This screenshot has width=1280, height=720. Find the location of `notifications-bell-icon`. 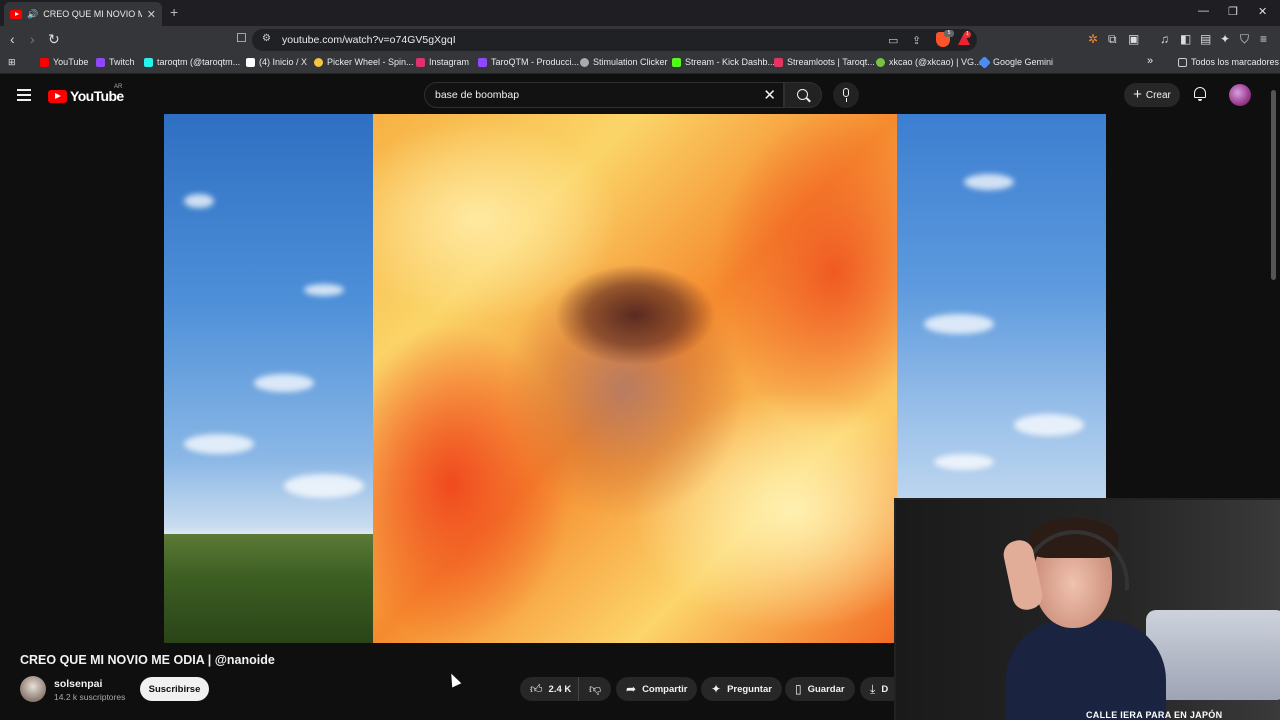

notifications-bell-icon is located at coordinates (1200, 94).